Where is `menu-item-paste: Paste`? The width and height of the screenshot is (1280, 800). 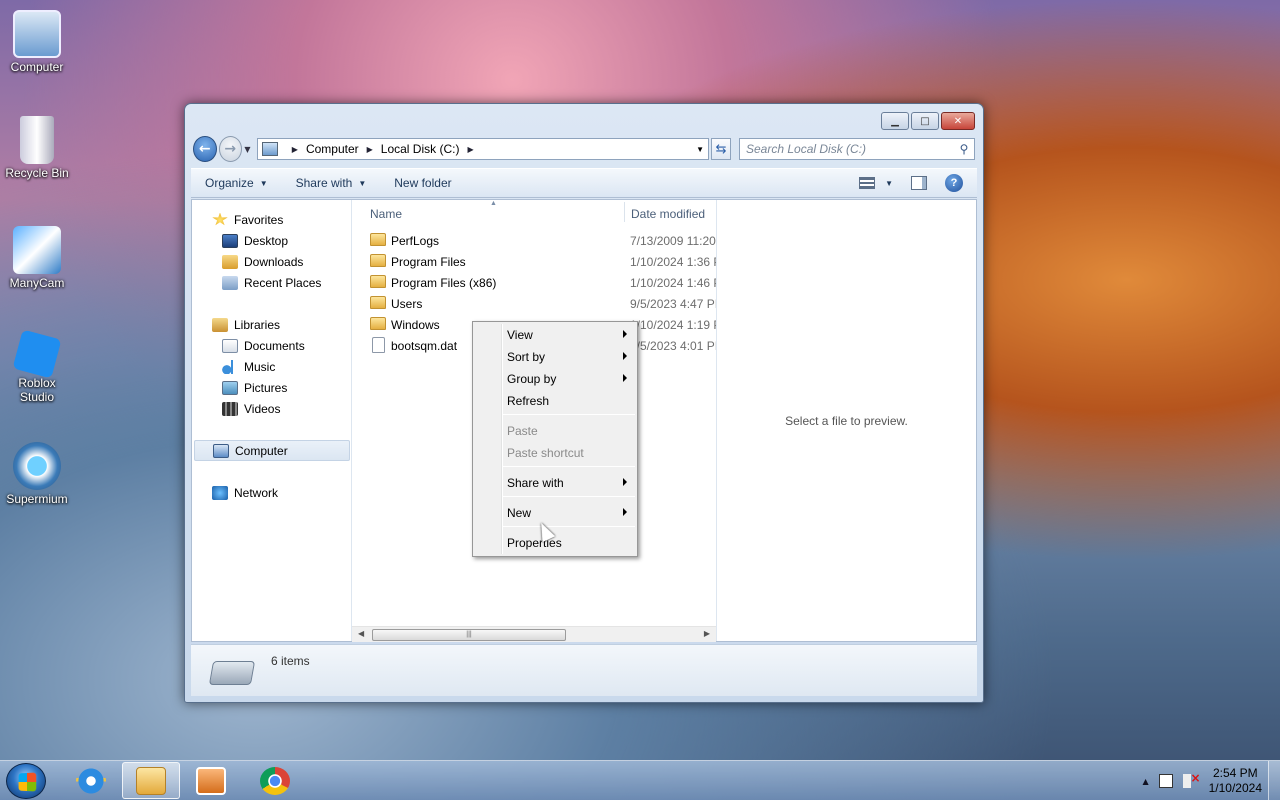 menu-item-paste: Paste is located at coordinates (555, 430).